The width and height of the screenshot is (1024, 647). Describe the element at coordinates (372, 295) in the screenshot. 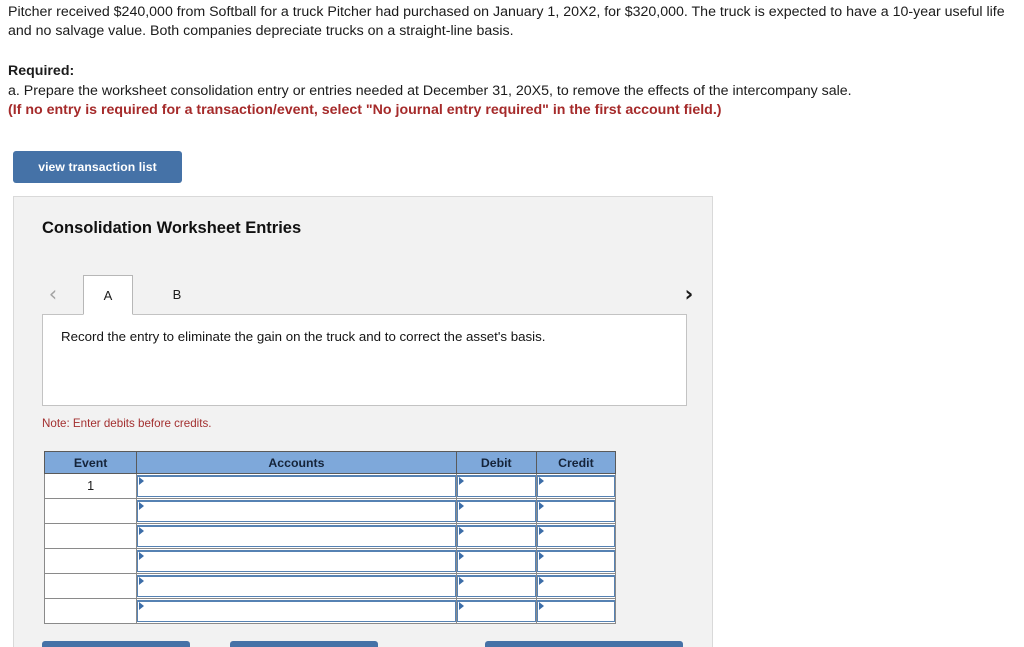

I see `tab-strip: ‹ A B ›` at that location.